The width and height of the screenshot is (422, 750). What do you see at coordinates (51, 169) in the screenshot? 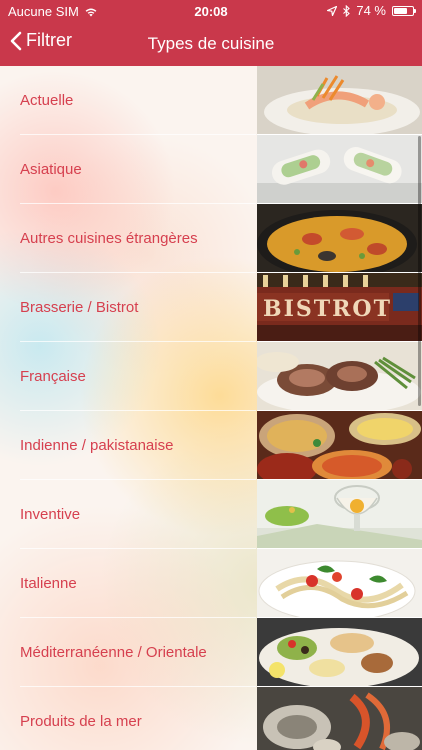
I see `list-item-label: Asiatique` at bounding box center [51, 169].